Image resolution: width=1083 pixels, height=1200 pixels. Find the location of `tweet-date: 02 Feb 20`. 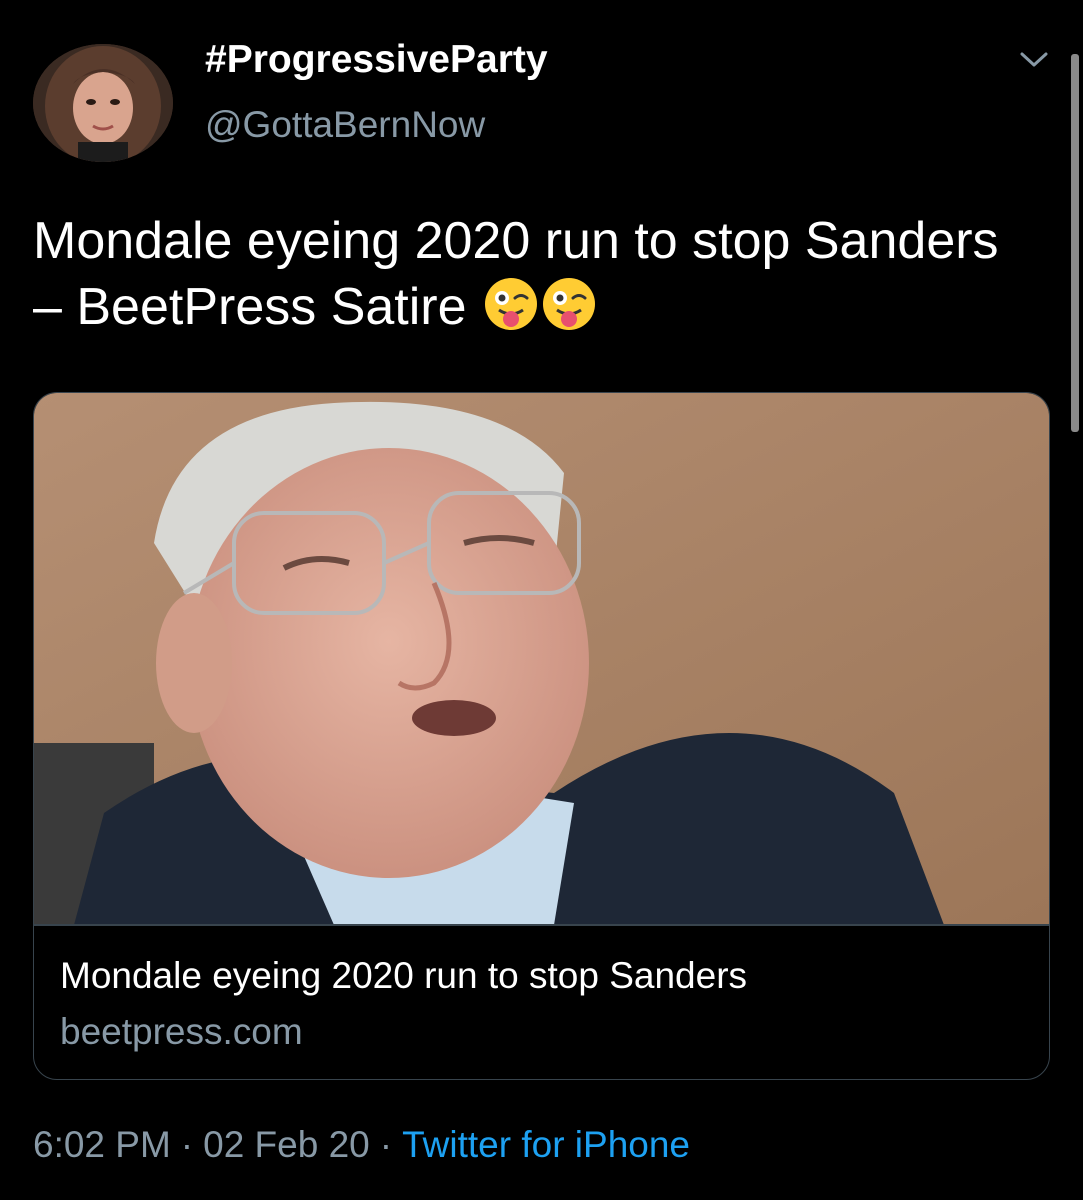

tweet-date: 02 Feb 20 is located at coordinates (286, 1144).